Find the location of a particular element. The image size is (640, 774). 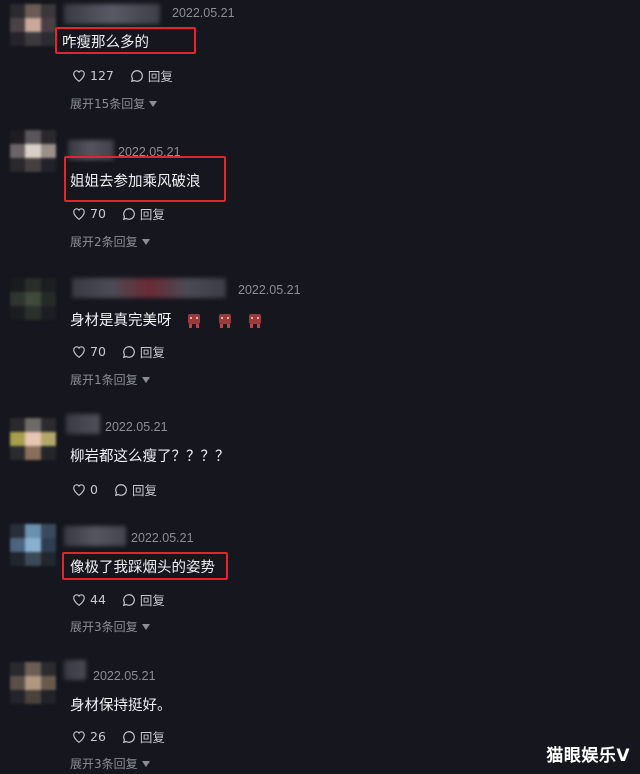

like-button: 127 is located at coordinates (93, 75).